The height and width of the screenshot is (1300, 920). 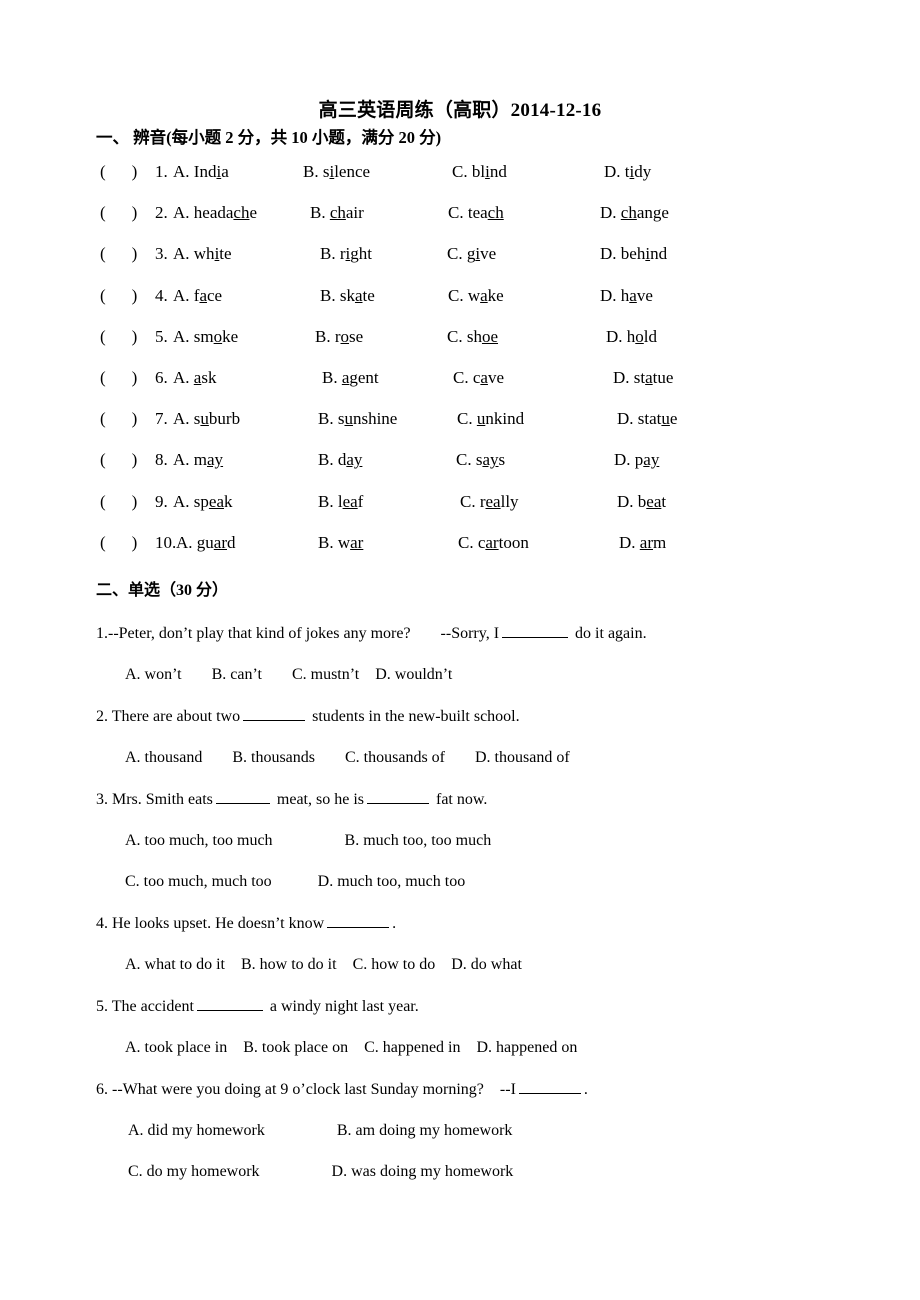 What do you see at coordinates (103, 460) in the screenshot?
I see `bracket-open: (` at bounding box center [103, 460].